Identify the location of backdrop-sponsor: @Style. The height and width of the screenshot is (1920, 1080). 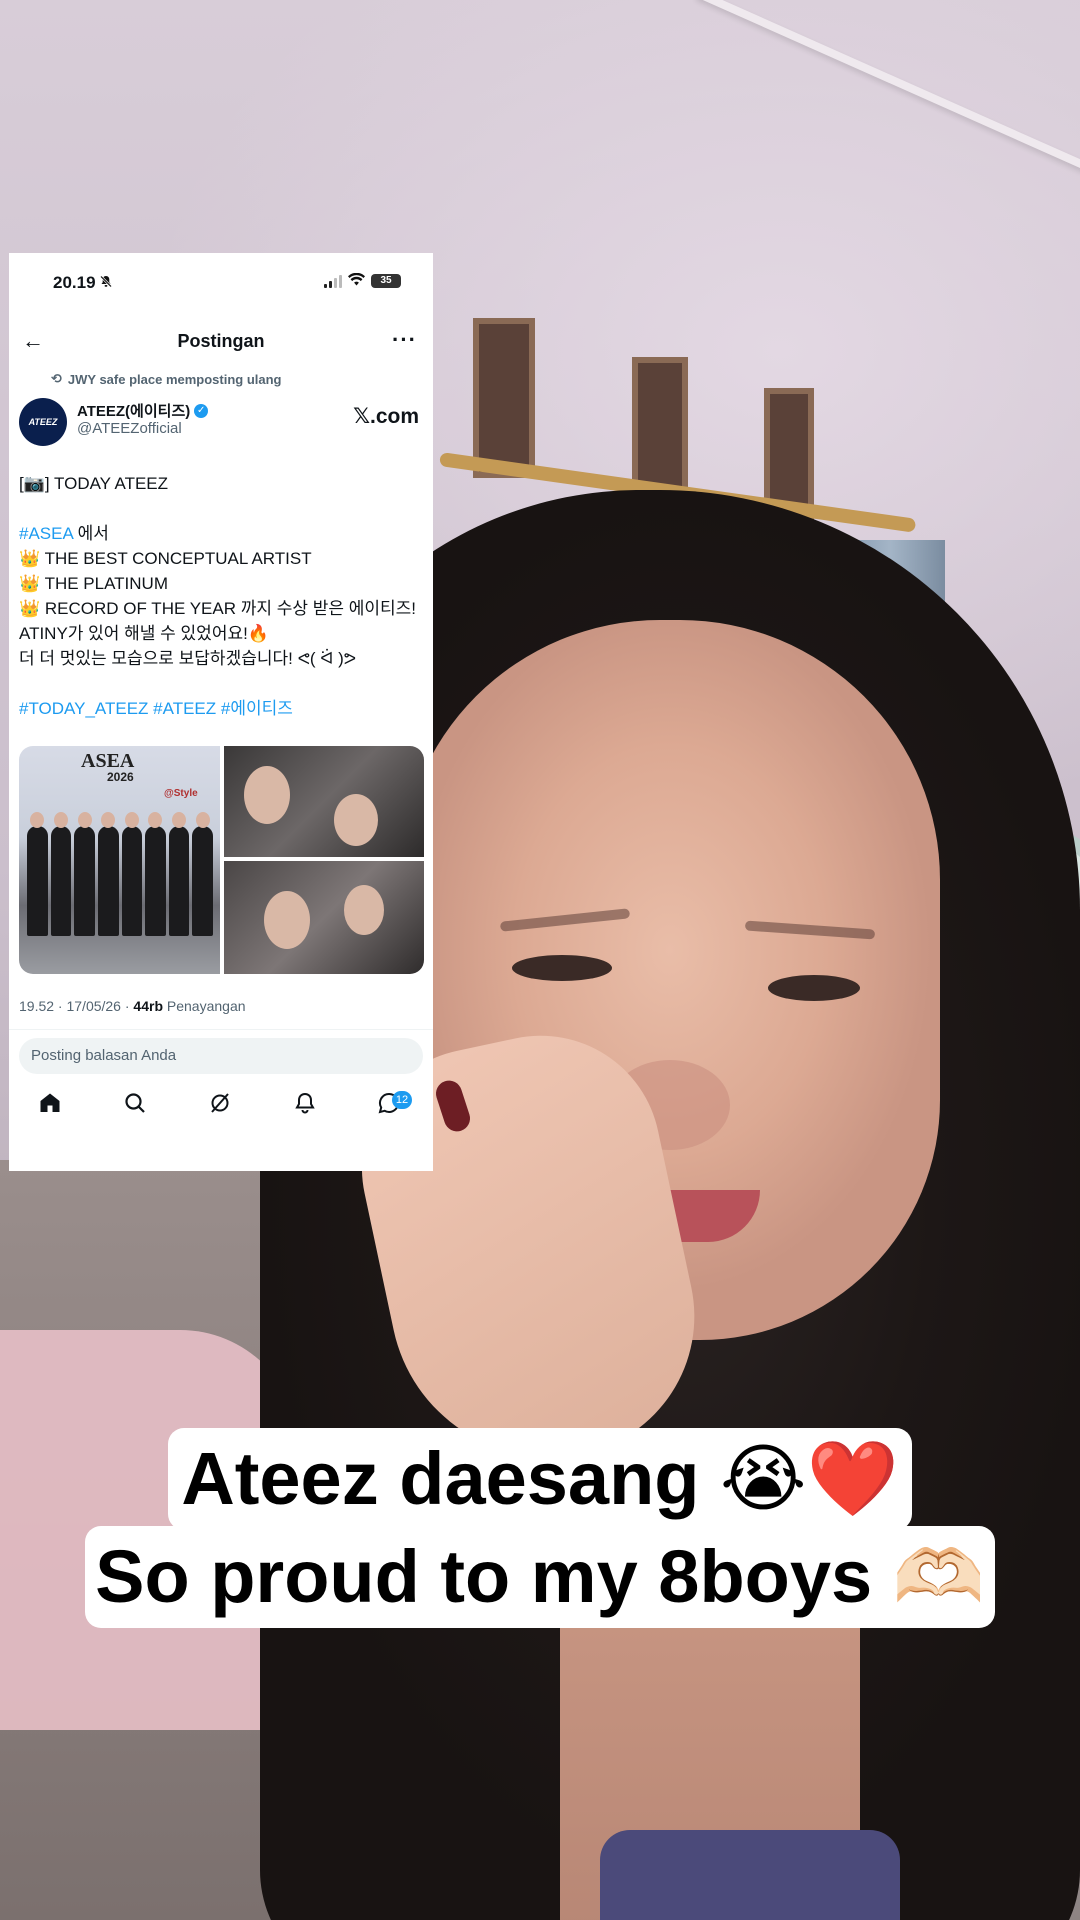
(181, 793).